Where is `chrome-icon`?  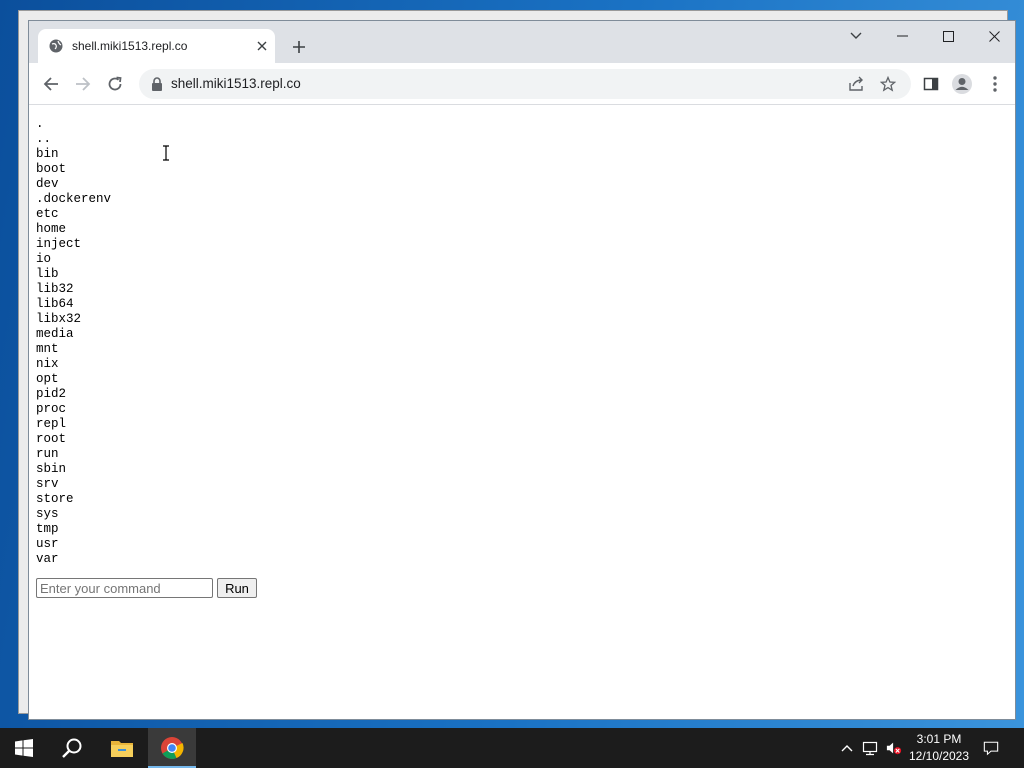
chrome-icon is located at coordinates (172, 748).